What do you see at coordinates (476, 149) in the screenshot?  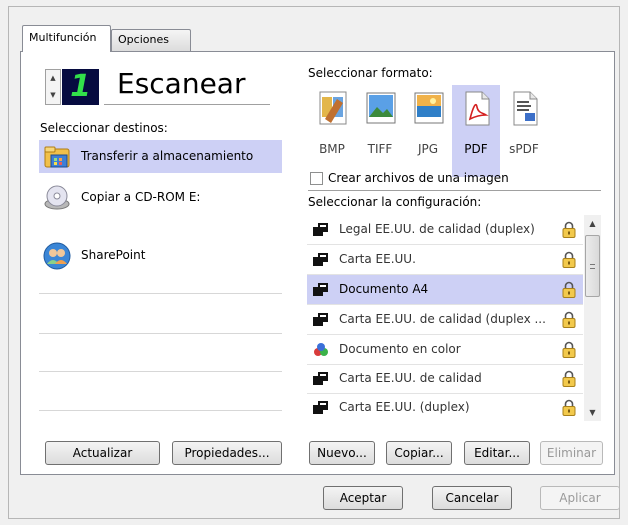 I see `format-pdf-label: PDF` at bounding box center [476, 149].